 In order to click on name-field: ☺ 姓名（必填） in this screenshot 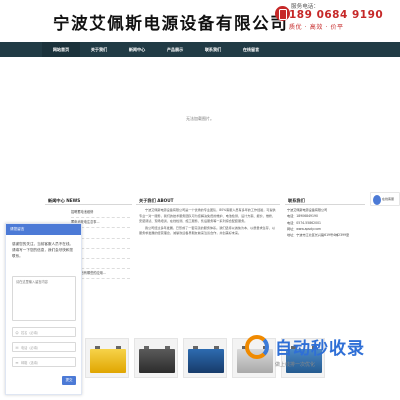, I will do `click(44, 332)`.